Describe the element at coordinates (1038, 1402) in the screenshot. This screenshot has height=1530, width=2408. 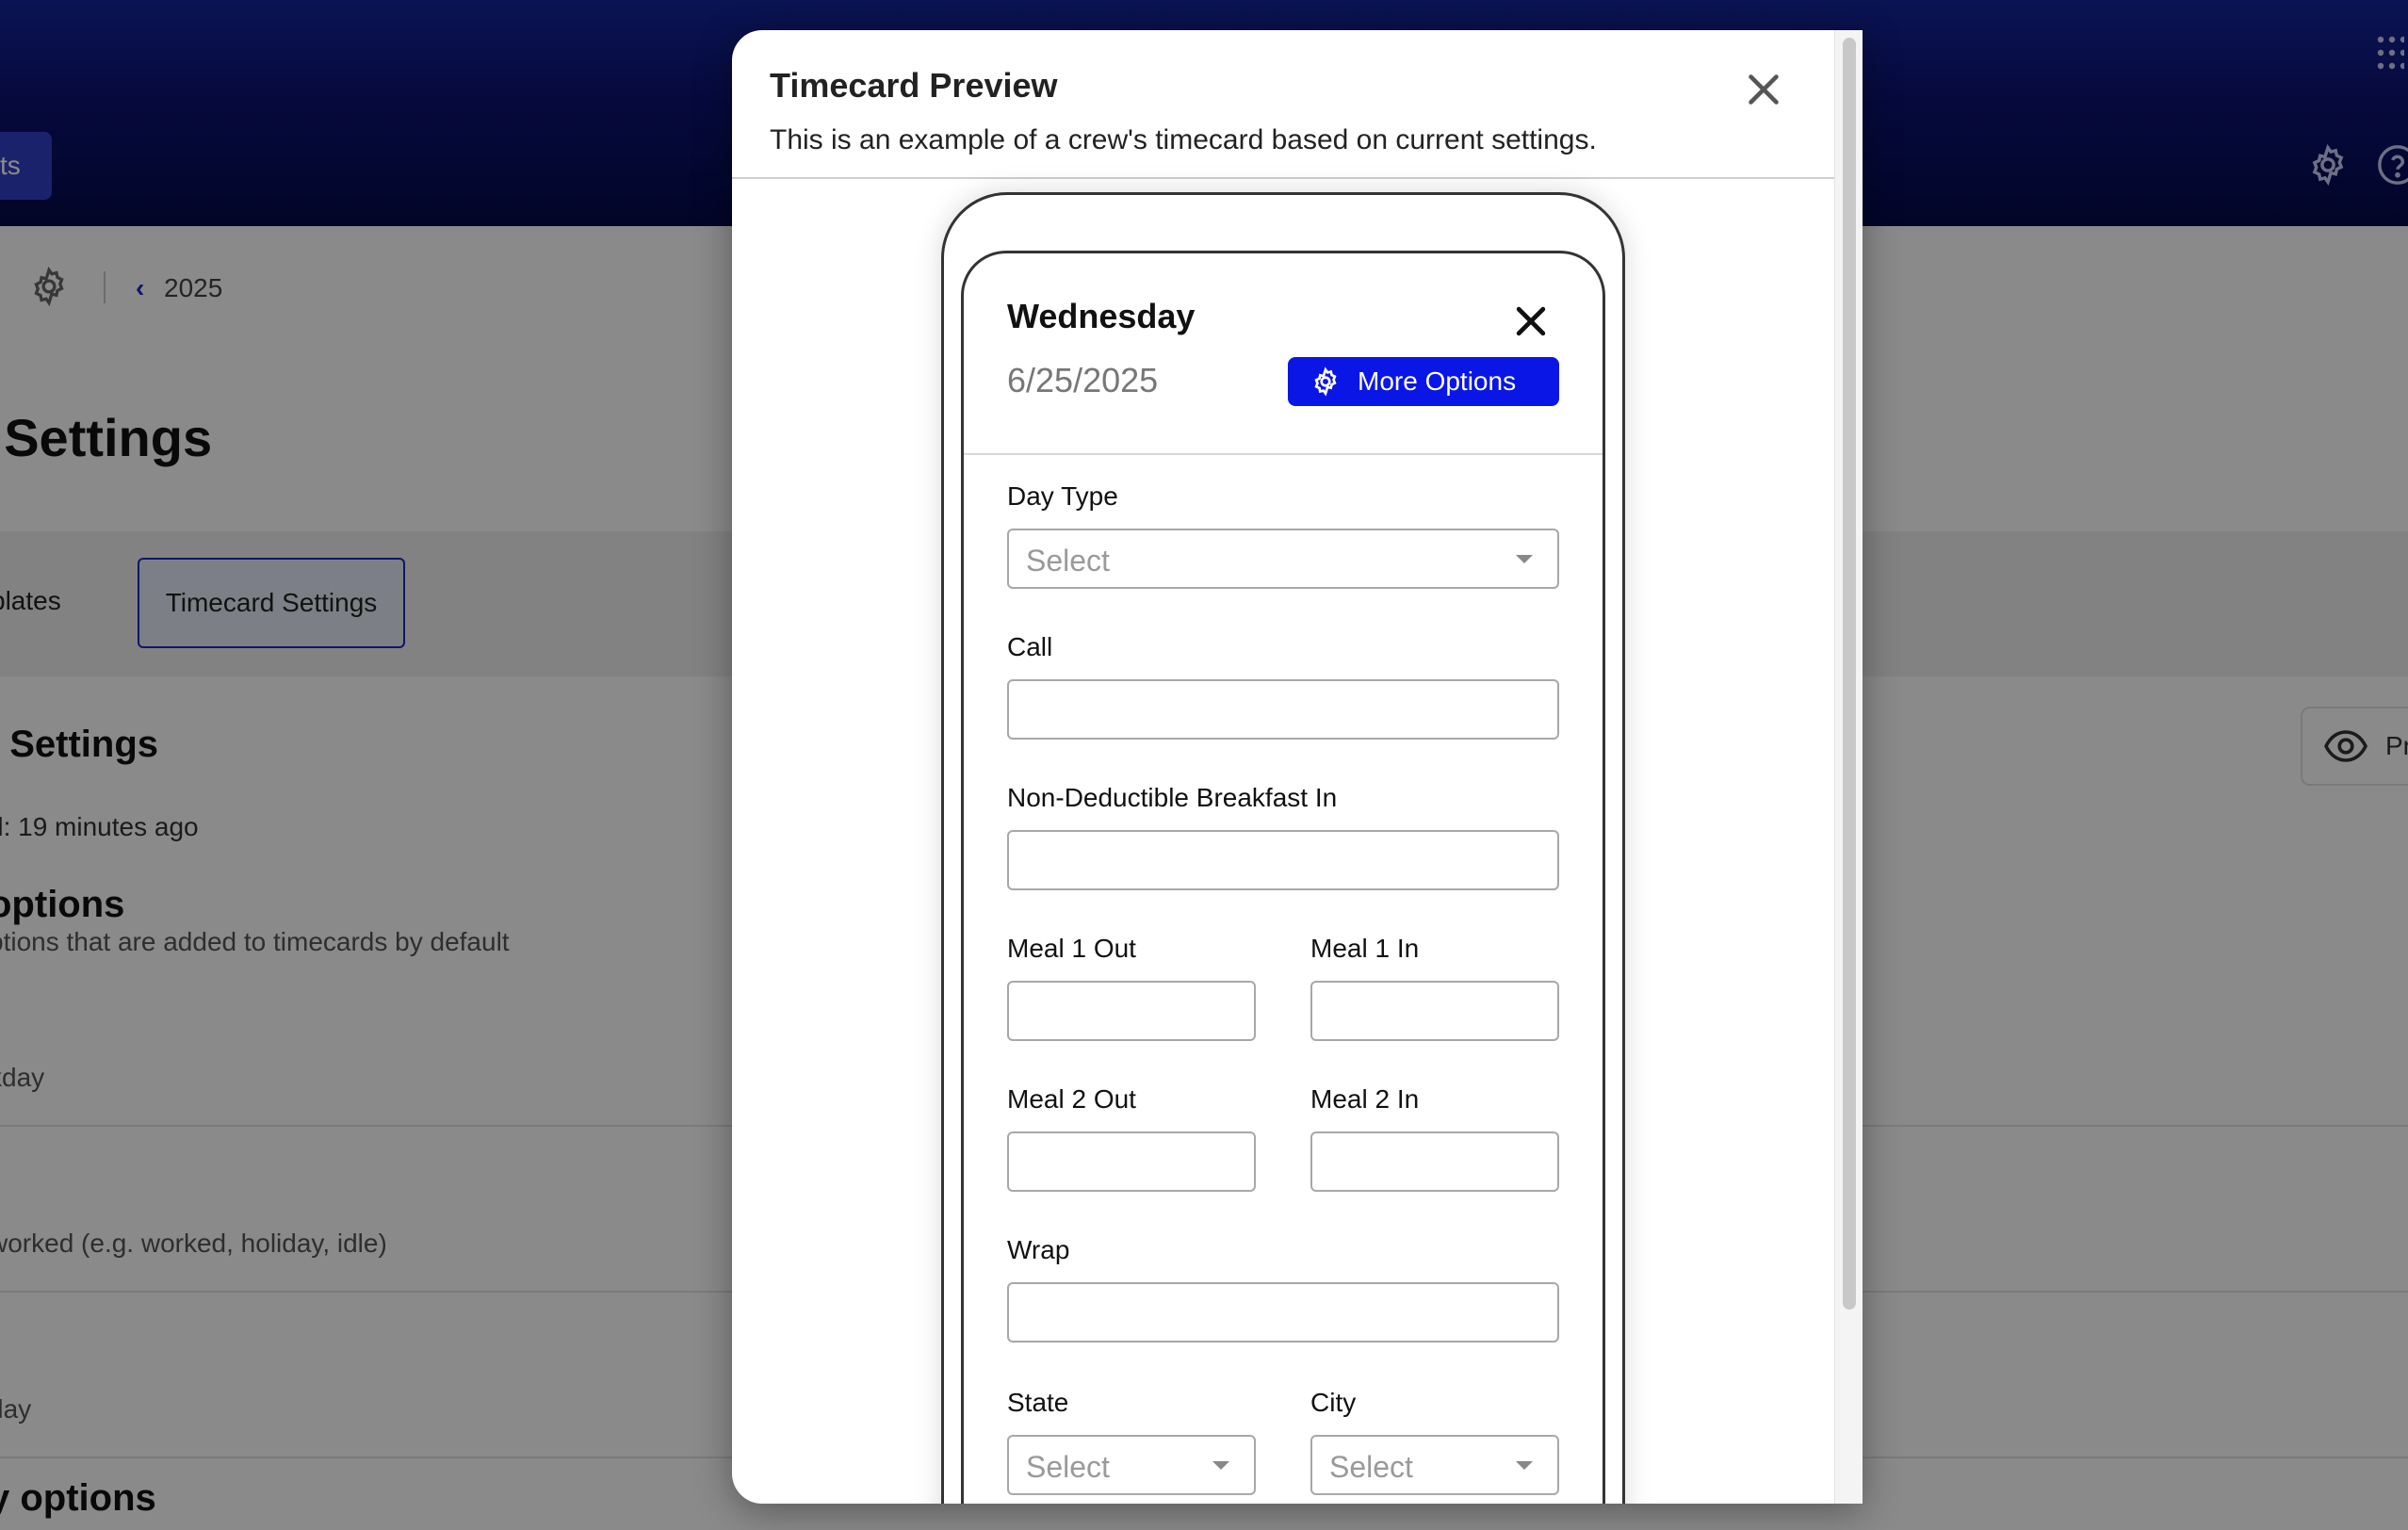
I see `state-label: State` at that location.